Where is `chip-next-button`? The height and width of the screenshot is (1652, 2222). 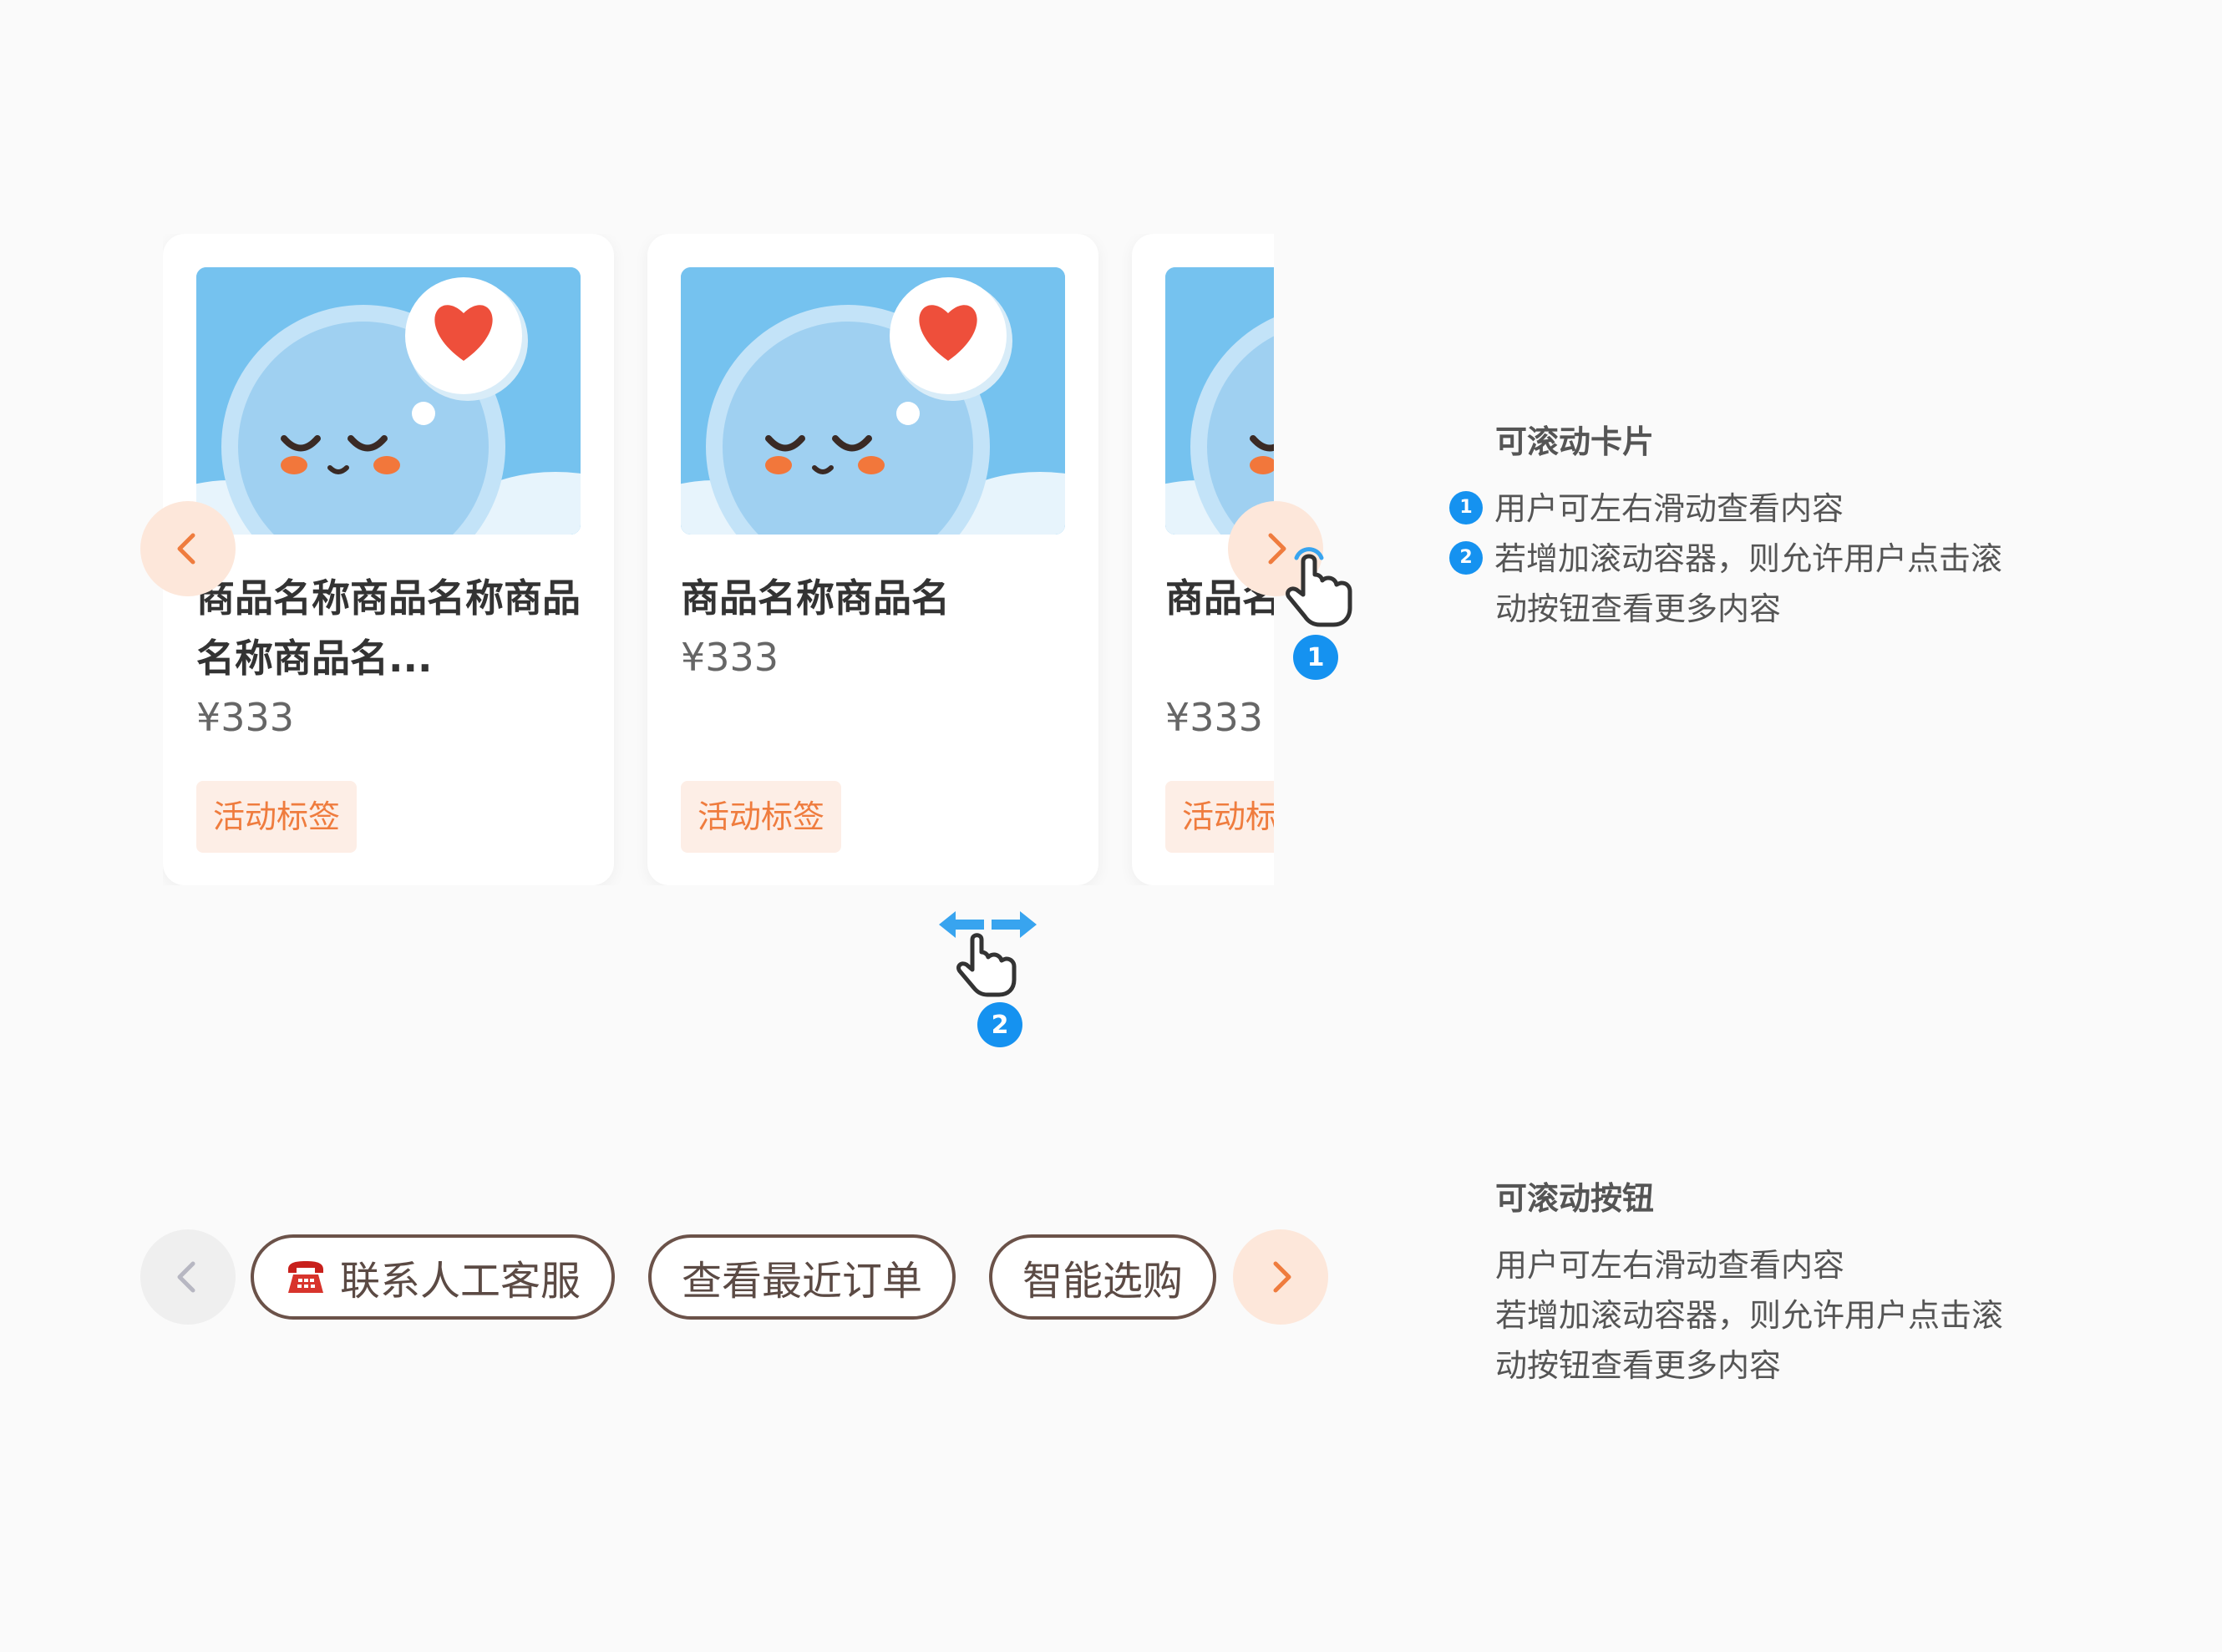
chip-next-button is located at coordinates (1280, 1277).